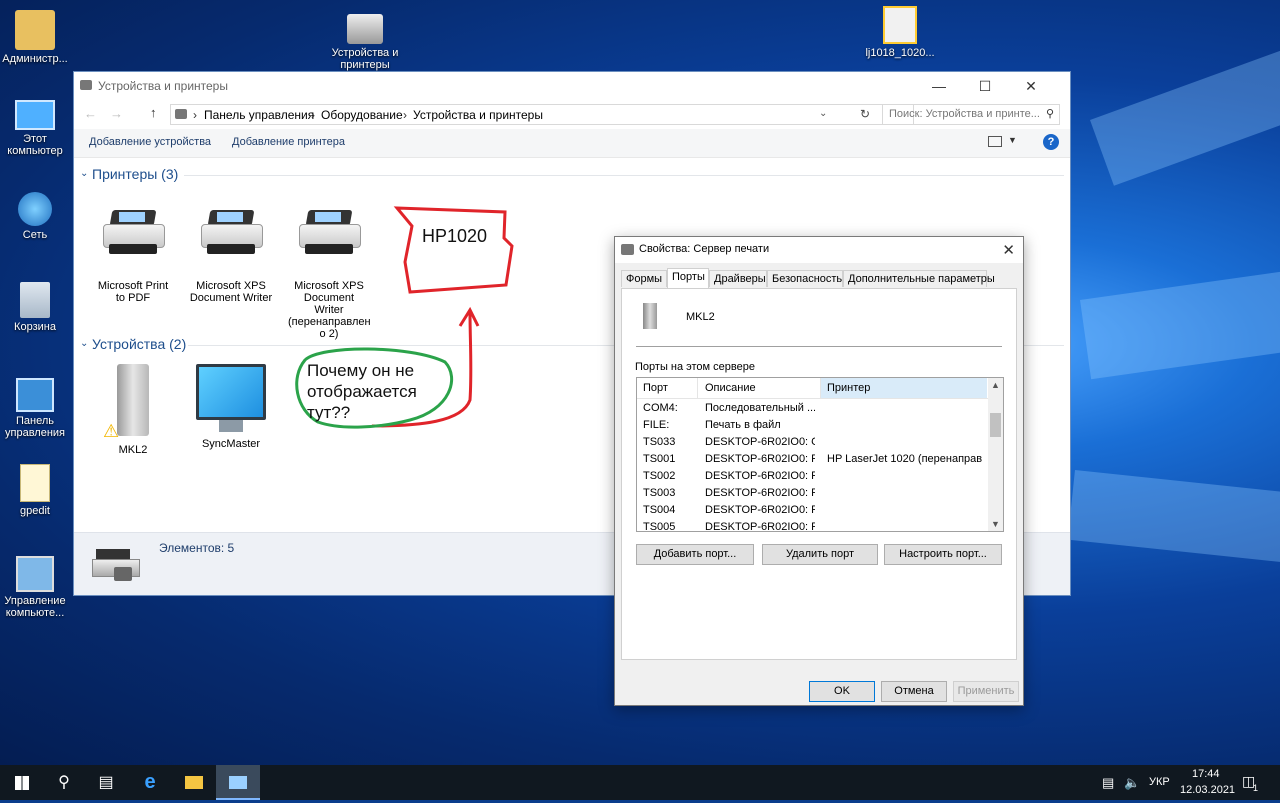 The image size is (1280, 803). I want to click on back-arrow-icon: ←, so click(90, 113).